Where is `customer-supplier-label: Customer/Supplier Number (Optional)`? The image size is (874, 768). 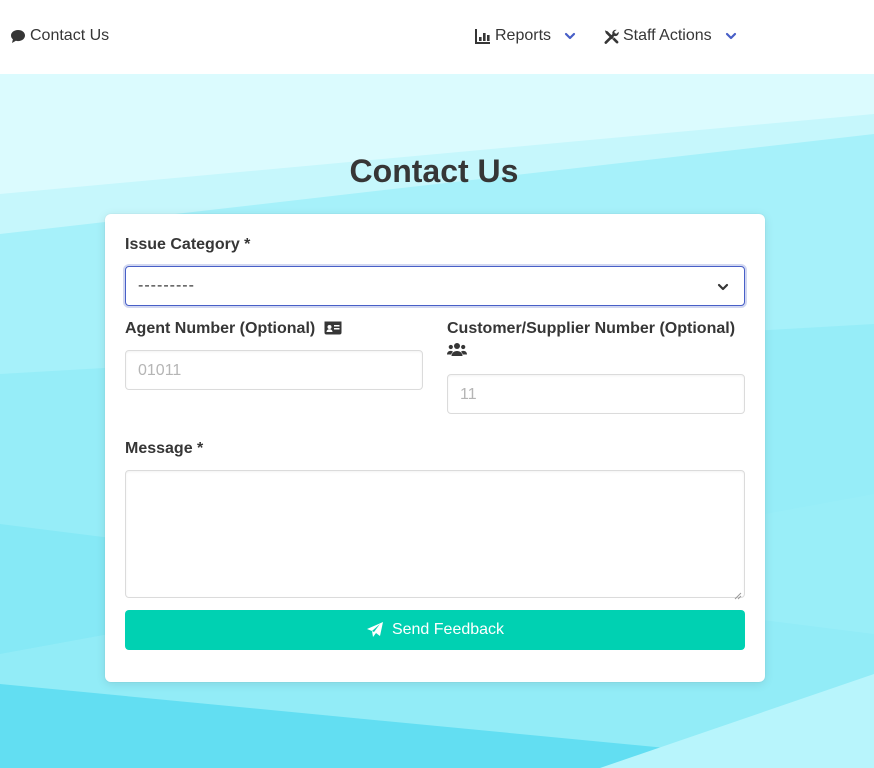 customer-supplier-label: Customer/Supplier Number (Optional) is located at coordinates (597, 341).